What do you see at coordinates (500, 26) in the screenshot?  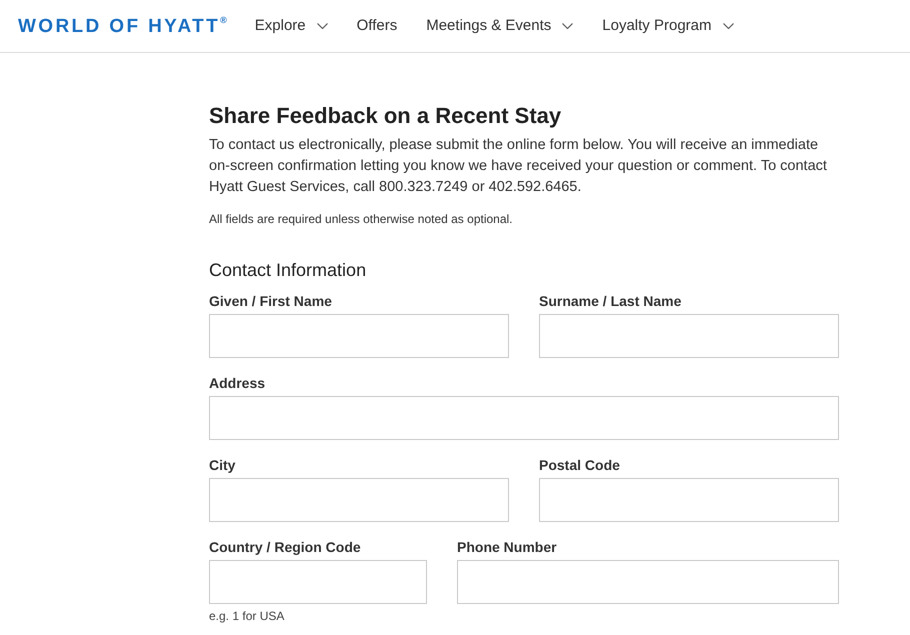 I see `nav-item: Meetings & Events` at bounding box center [500, 26].